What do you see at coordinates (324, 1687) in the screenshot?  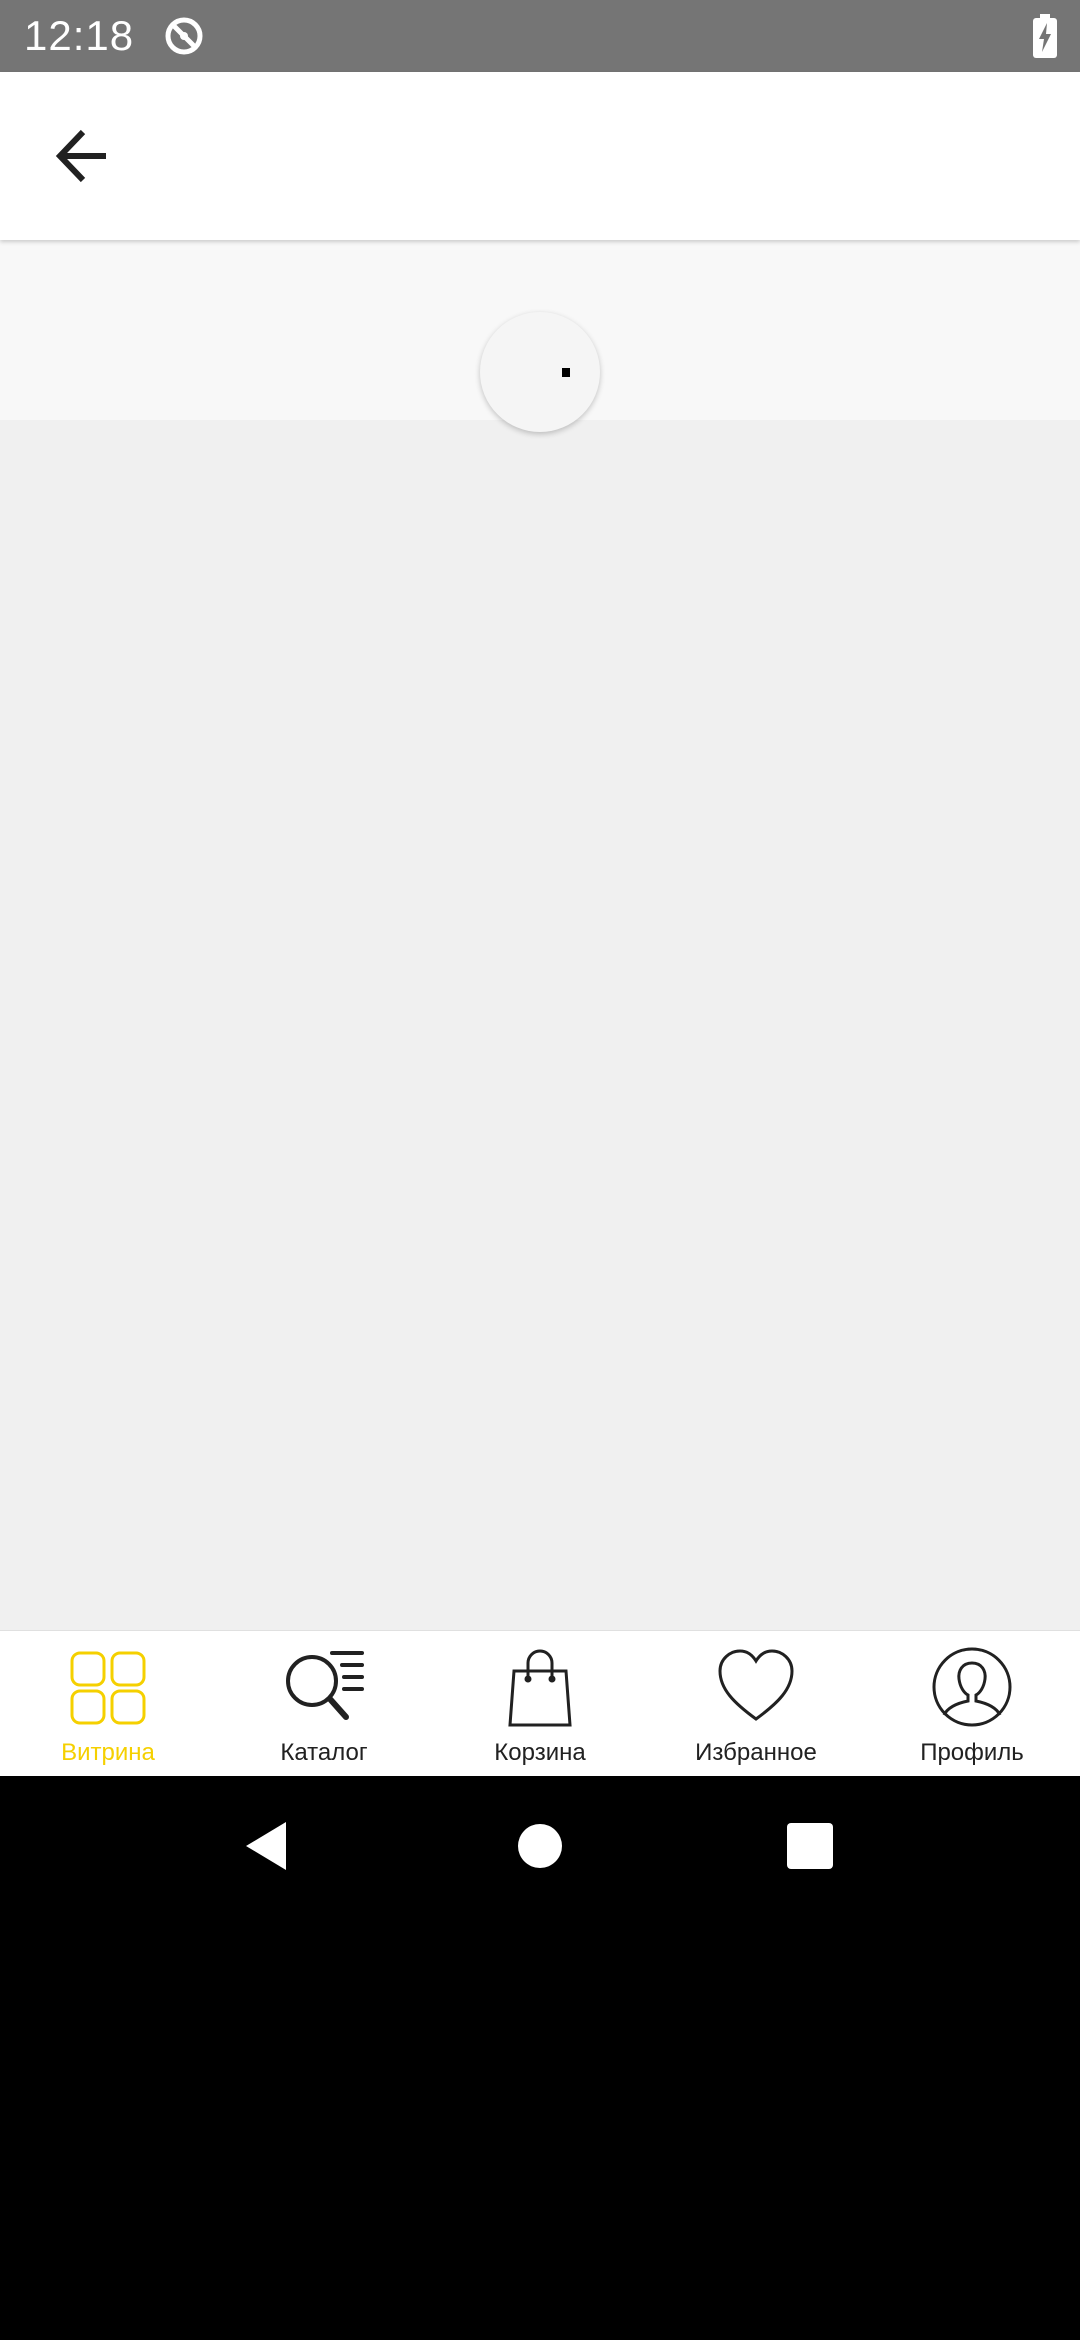 I see `catalog-search-icon` at bounding box center [324, 1687].